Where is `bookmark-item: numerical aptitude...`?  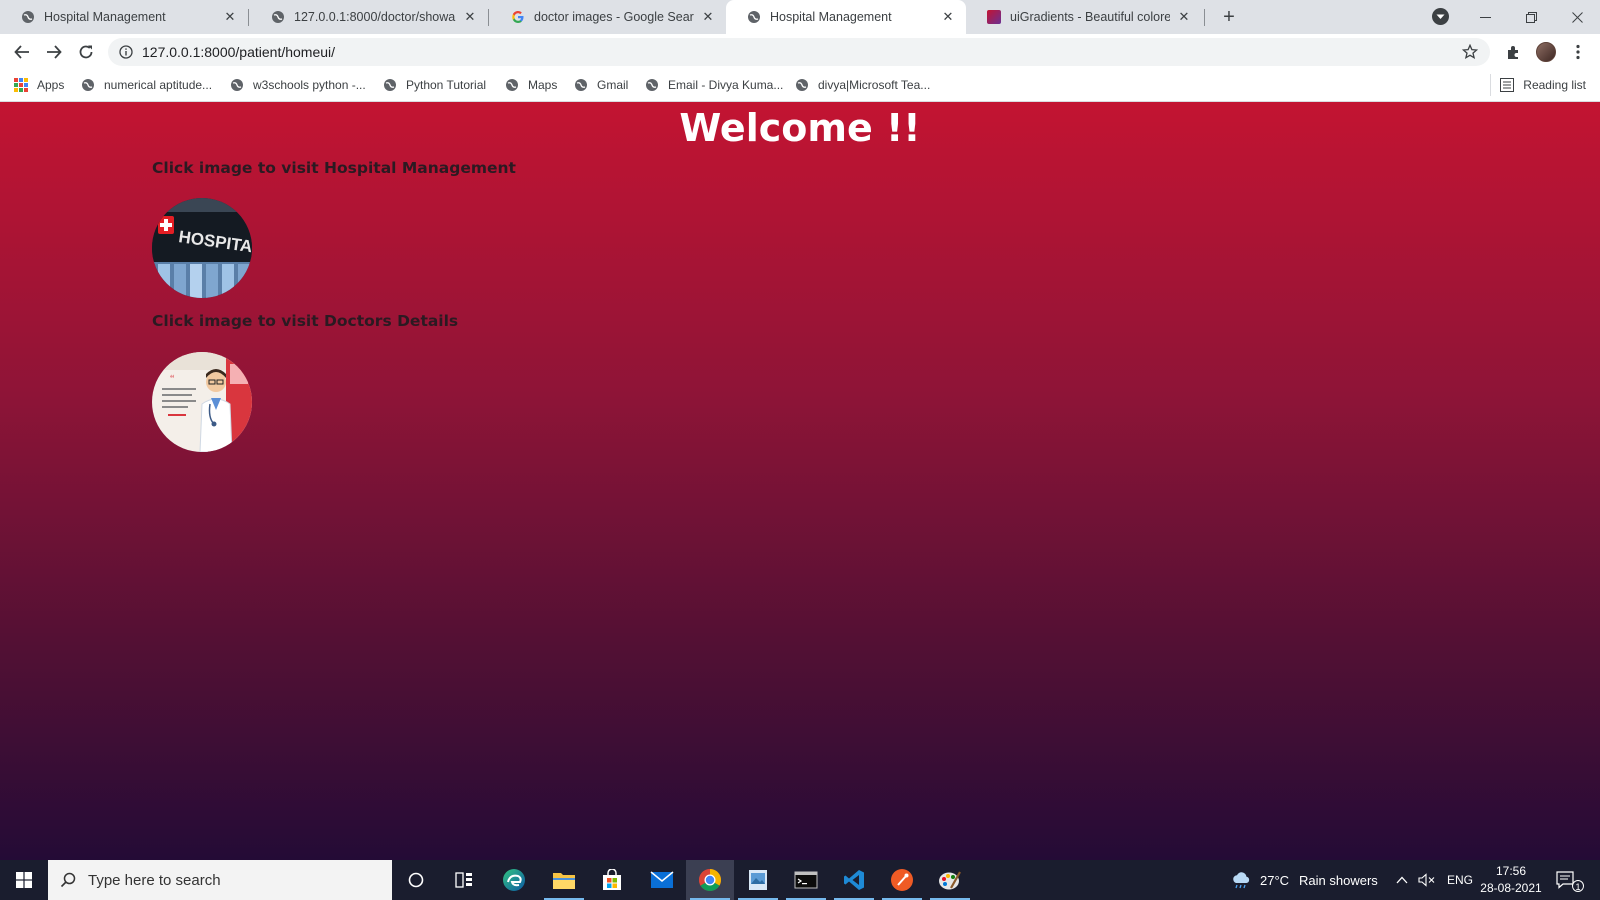
bookmark-item: numerical aptitude... is located at coordinates (146, 85).